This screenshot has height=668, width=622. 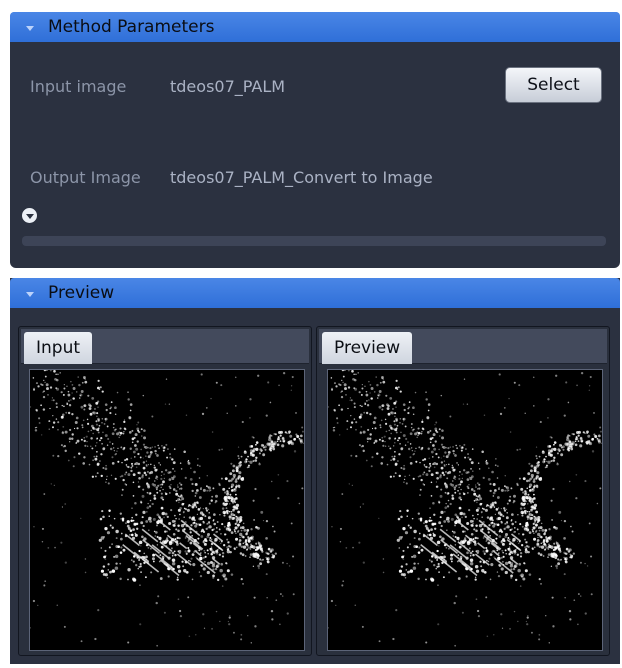 What do you see at coordinates (29, 215) in the screenshot?
I see `expand-circle-icon` at bounding box center [29, 215].